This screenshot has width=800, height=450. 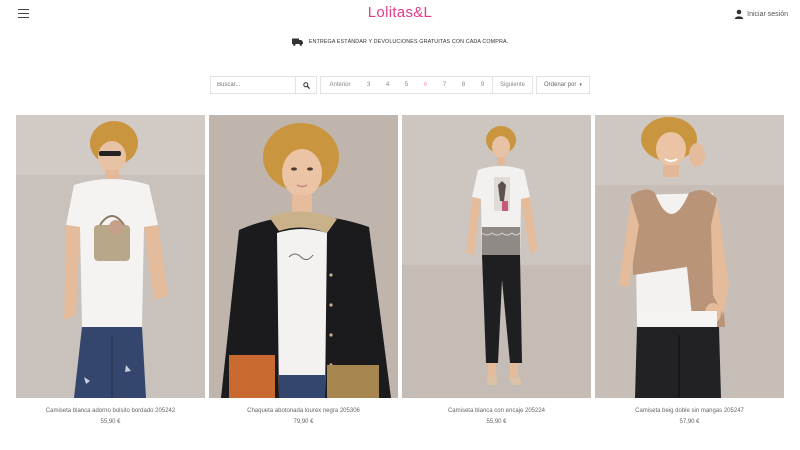 What do you see at coordinates (387, 85) in the screenshot?
I see `page-4: 4` at bounding box center [387, 85].